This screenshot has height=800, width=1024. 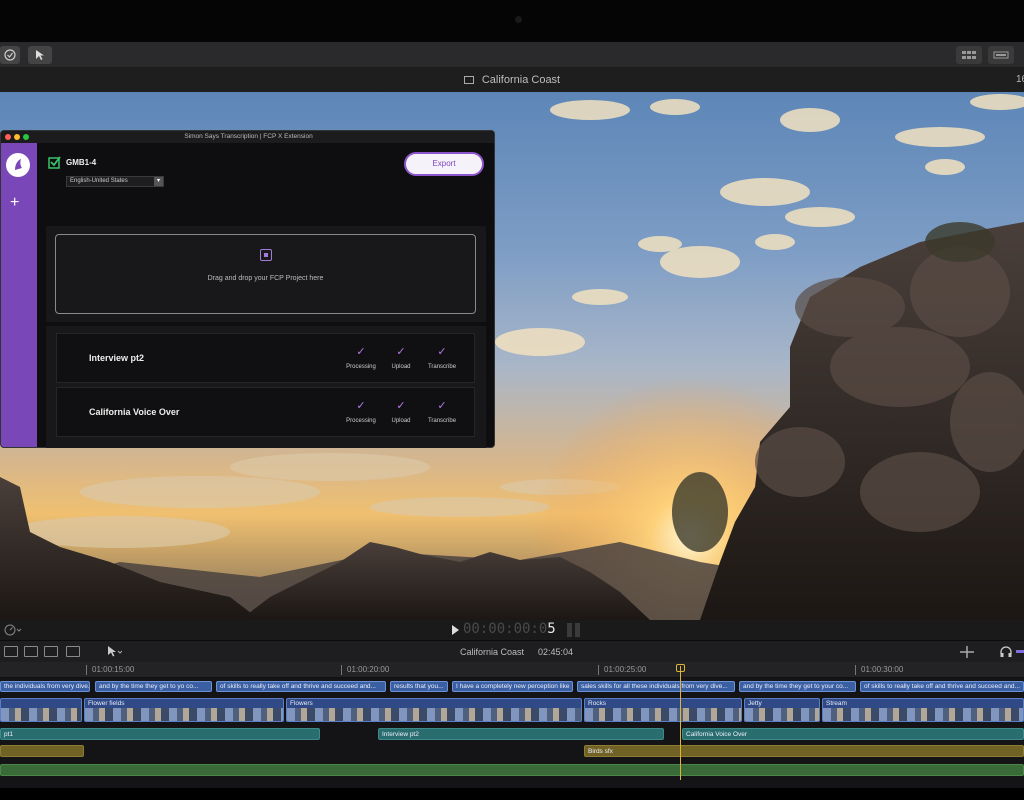 What do you see at coordinates (55, 162) in the screenshot?
I see `project-checkbox-icon` at bounding box center [55, 162].